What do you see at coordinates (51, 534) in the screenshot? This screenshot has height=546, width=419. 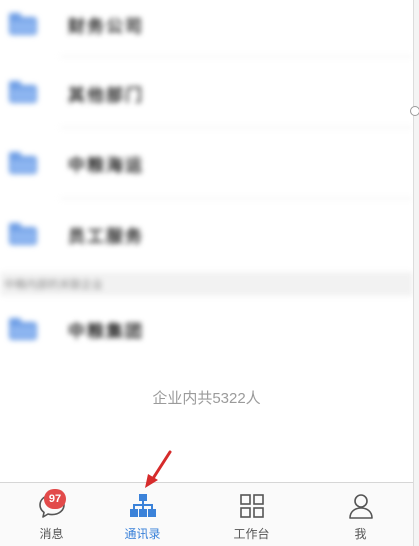 I see `tab-label: 消息` at bounding box center [51, 534].